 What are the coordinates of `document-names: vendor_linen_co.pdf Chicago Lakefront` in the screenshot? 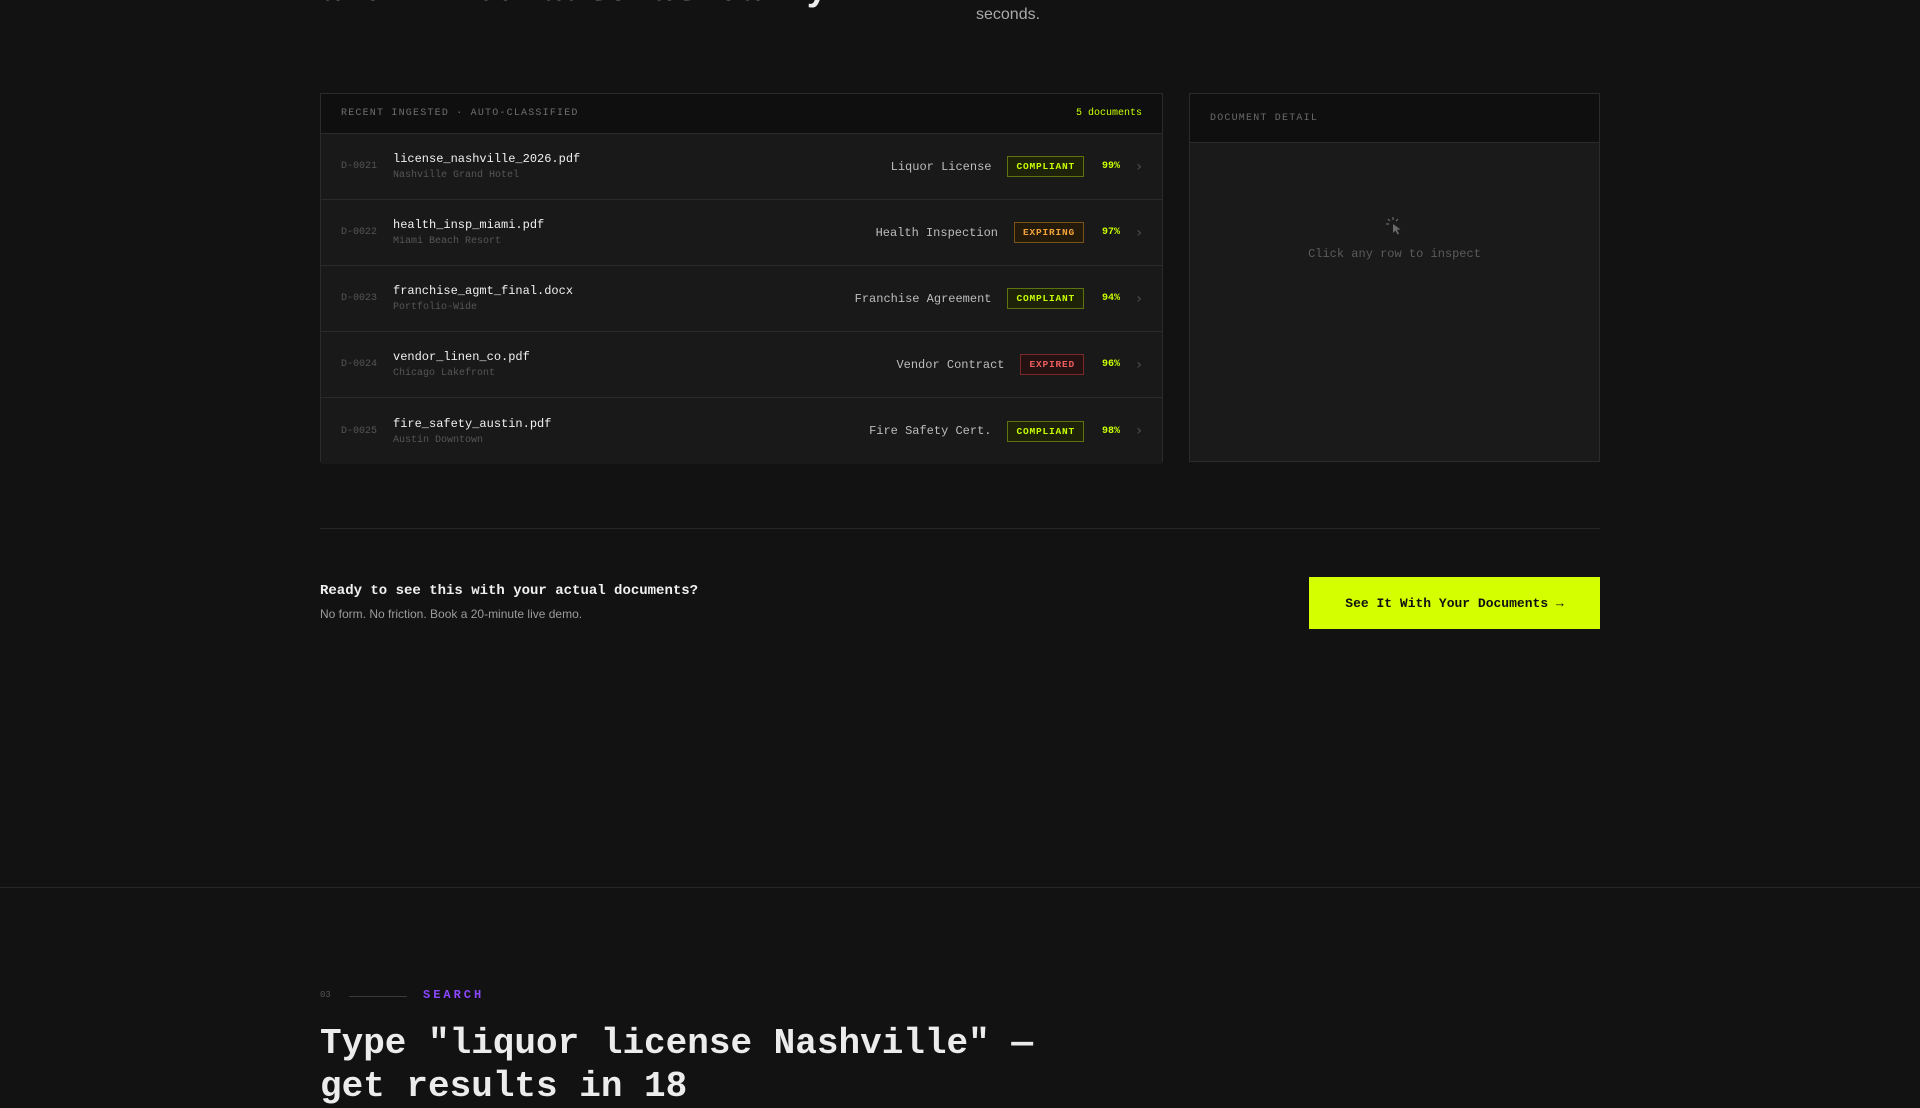 It's located at (644, 364).